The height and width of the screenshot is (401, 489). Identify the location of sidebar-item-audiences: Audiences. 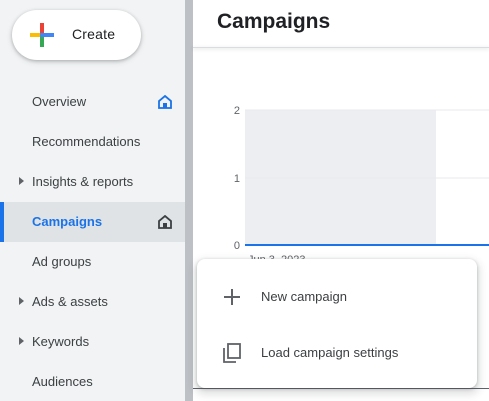
(92, 381).